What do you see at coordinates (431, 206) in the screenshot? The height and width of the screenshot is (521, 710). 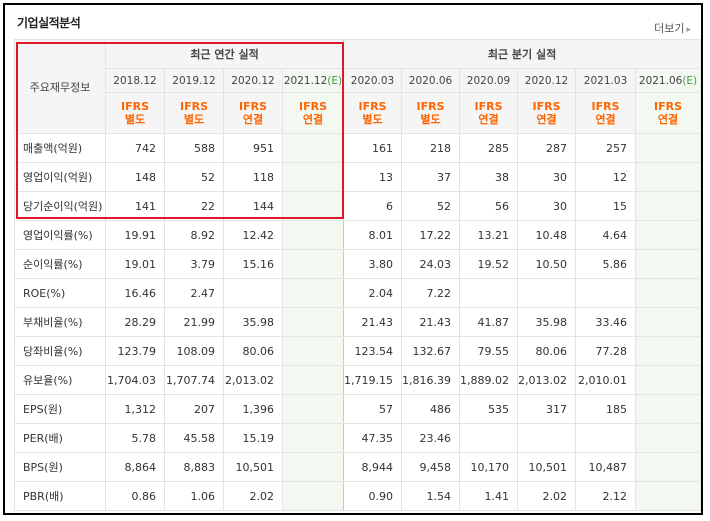 I see `value-cell: 52` at bounding box center [431, 206].